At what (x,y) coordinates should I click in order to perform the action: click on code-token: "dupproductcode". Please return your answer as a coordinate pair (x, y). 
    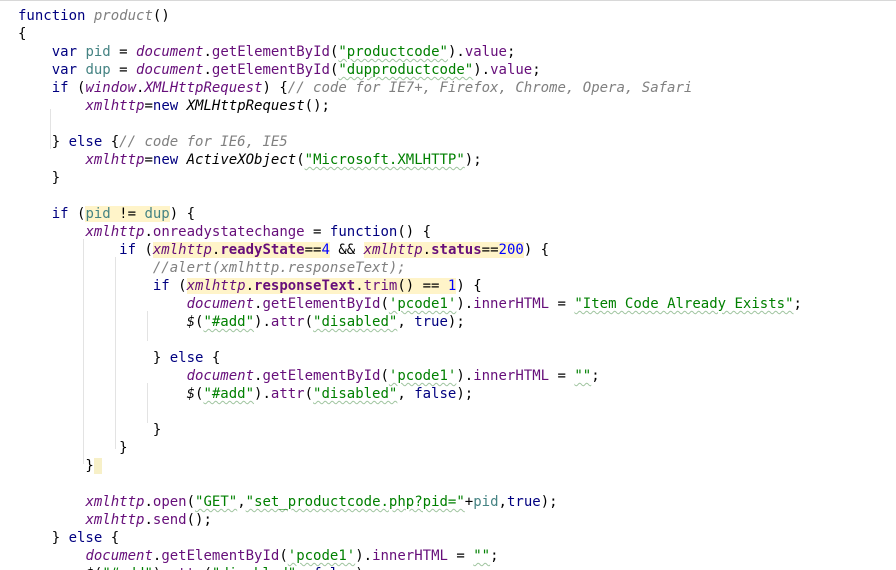
    Looking at the image, I should click on (406, 70).